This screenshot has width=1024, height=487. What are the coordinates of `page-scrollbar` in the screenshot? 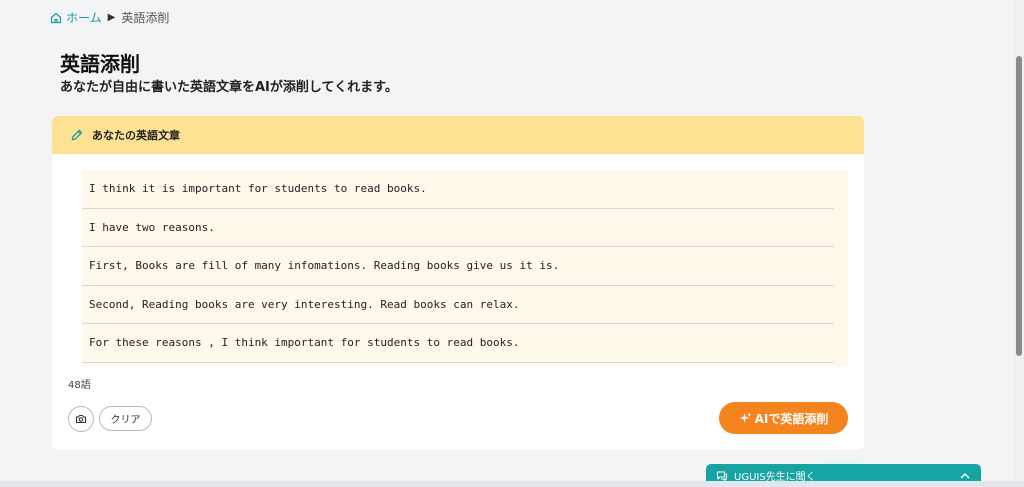 It's located at (1019, 243).